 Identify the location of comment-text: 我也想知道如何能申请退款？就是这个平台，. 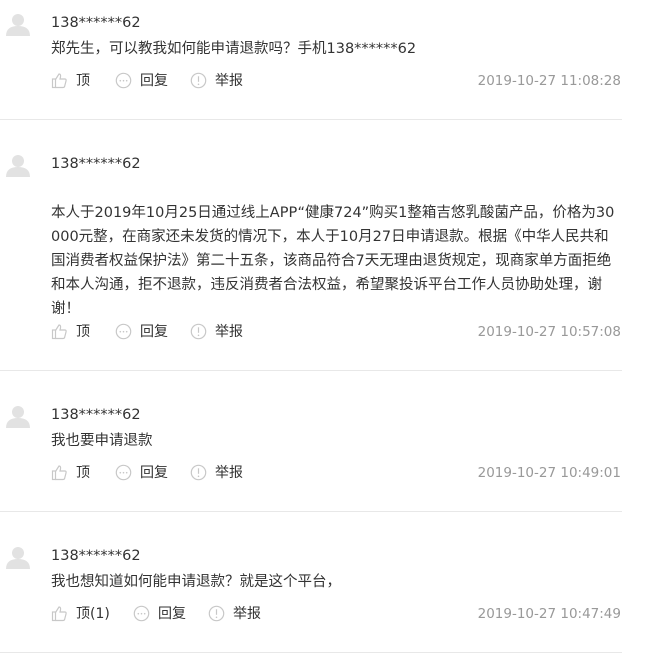
(196, 582).